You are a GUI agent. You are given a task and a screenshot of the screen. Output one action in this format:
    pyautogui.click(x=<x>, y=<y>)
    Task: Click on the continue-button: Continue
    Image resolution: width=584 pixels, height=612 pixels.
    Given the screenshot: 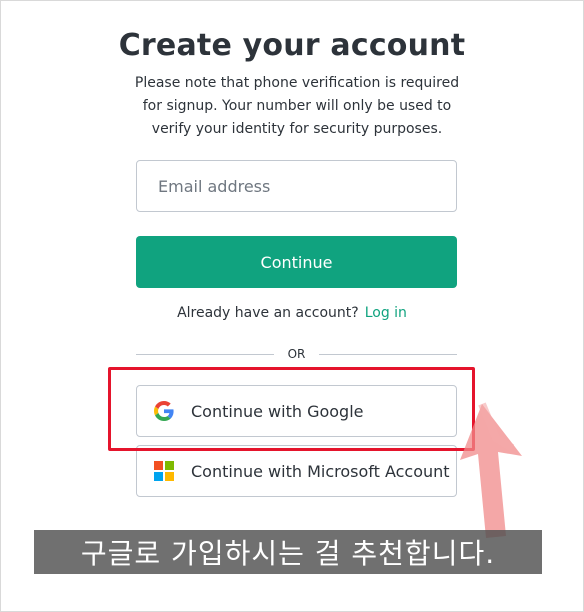 What is the action you would take?
    pyautogui.click(x=296, y=262)
    